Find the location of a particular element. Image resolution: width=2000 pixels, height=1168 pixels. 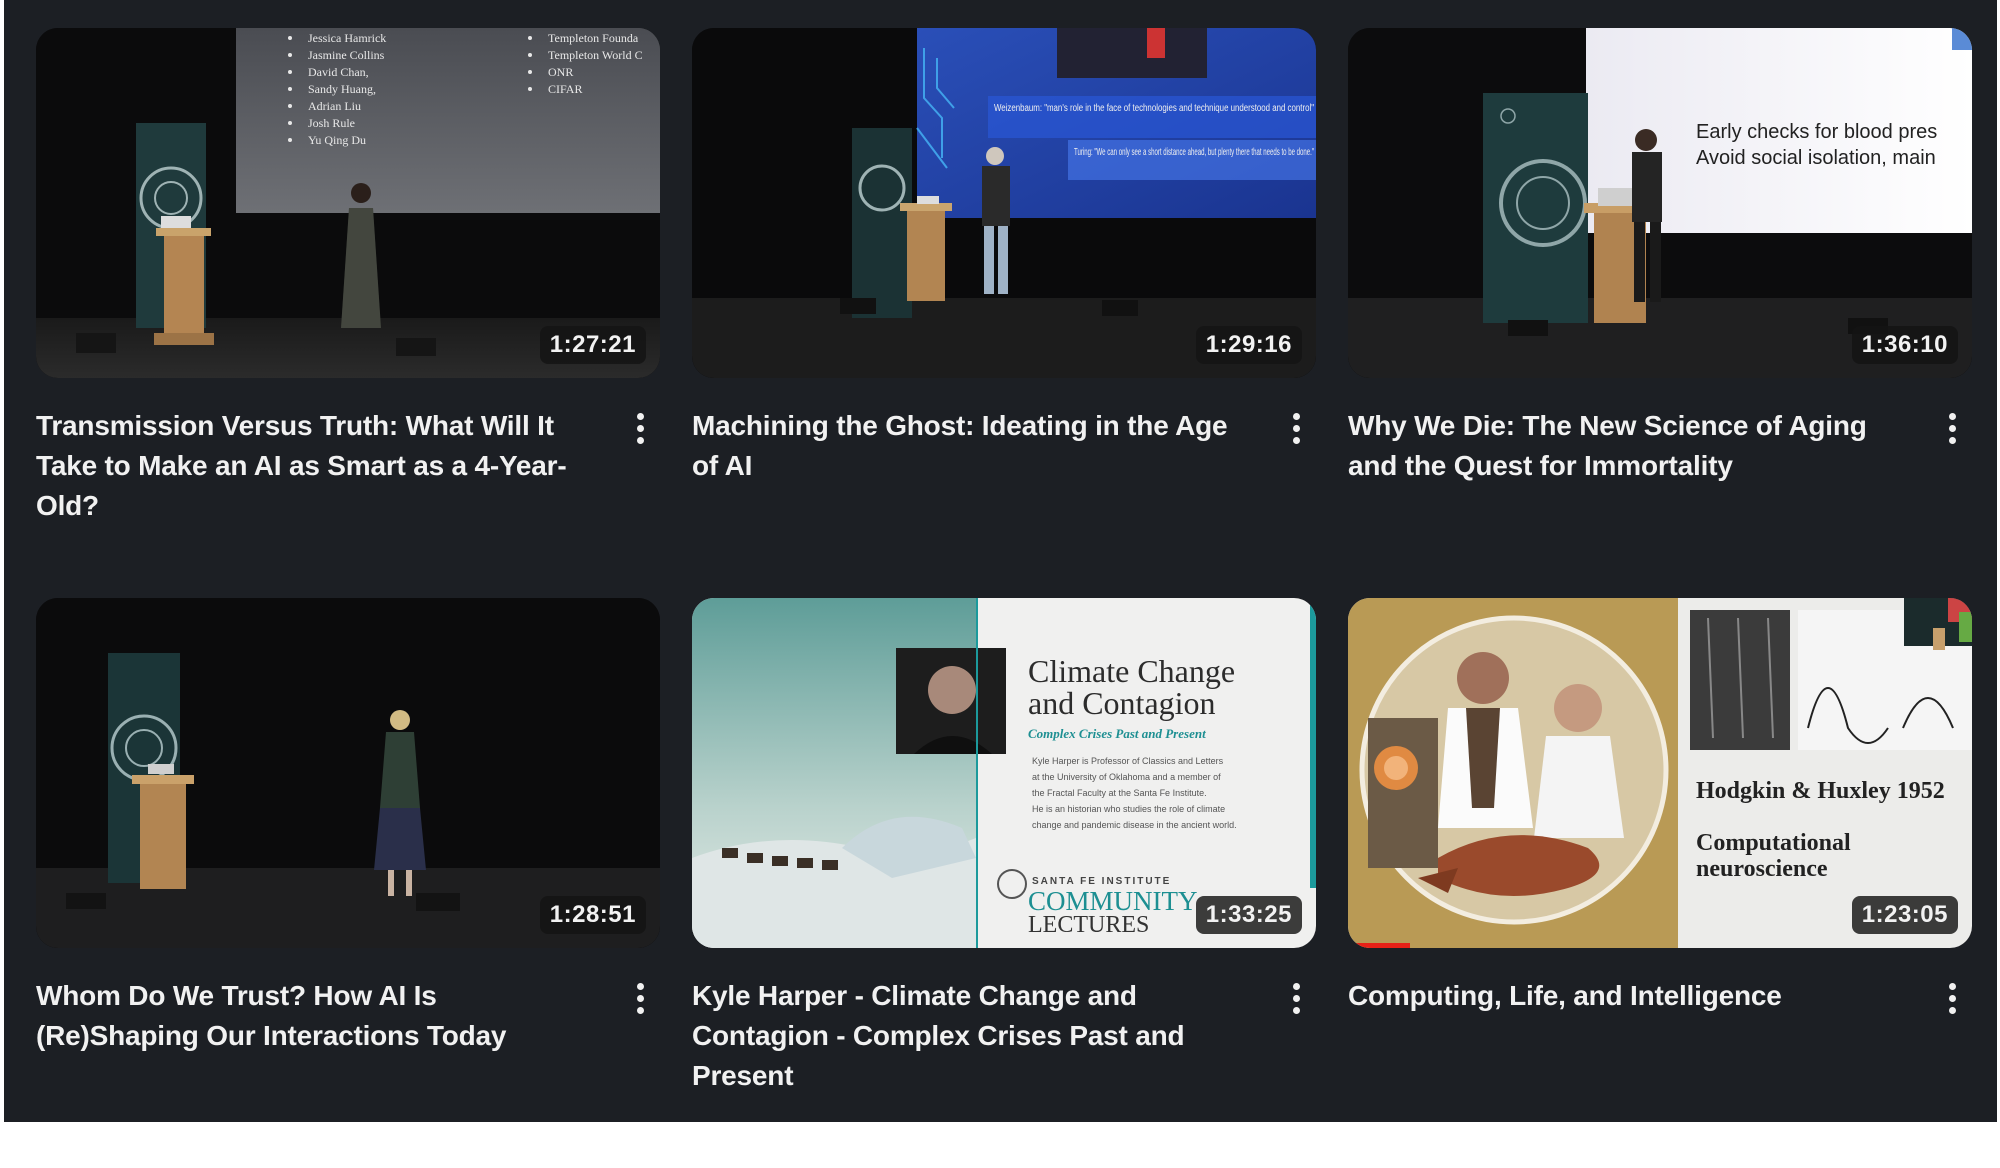

slide-name: David Chan, is located at coordinates (338, 72).